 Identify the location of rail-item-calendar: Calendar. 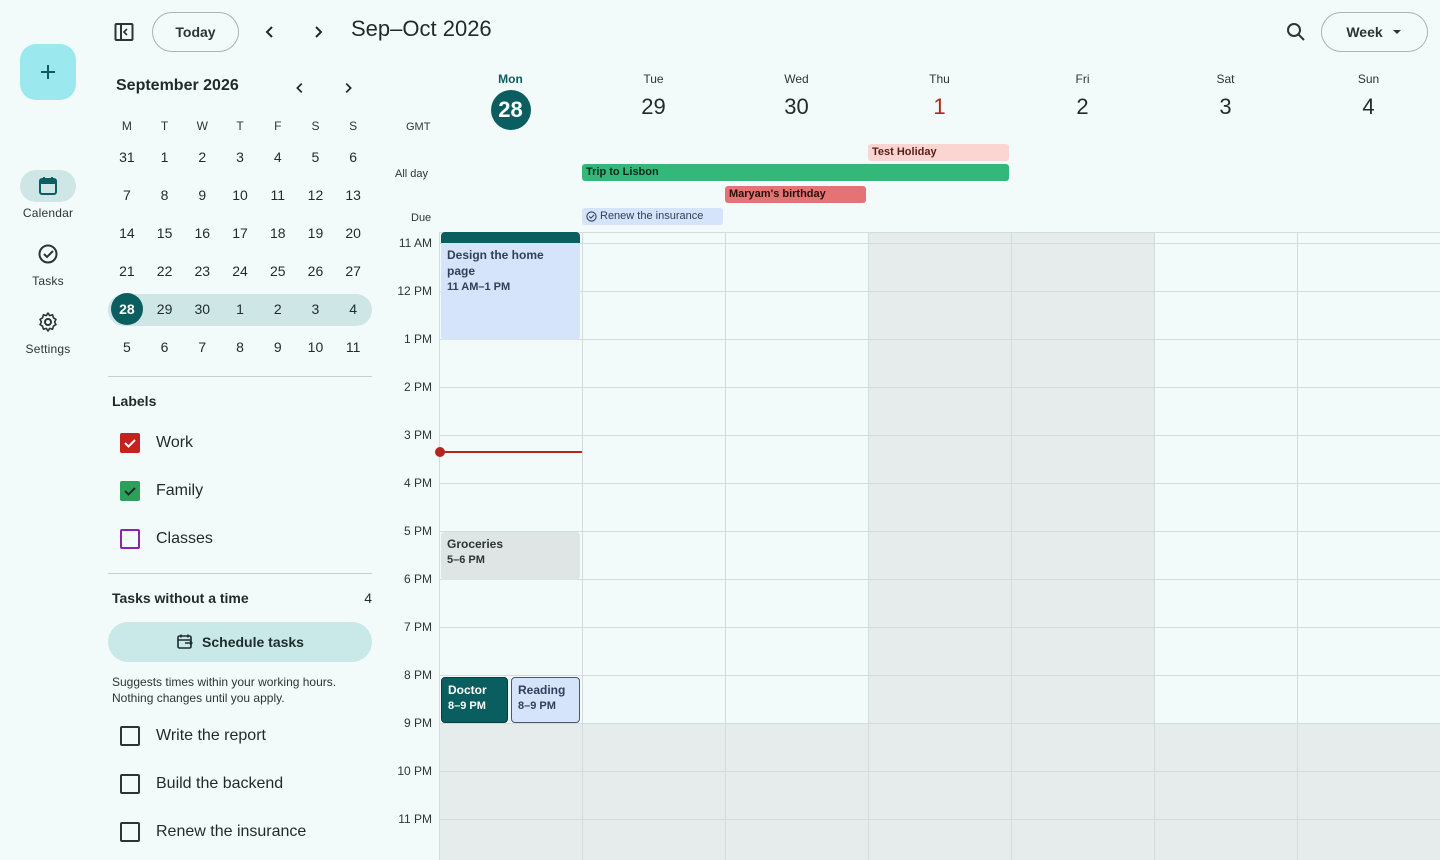
(48, 195).